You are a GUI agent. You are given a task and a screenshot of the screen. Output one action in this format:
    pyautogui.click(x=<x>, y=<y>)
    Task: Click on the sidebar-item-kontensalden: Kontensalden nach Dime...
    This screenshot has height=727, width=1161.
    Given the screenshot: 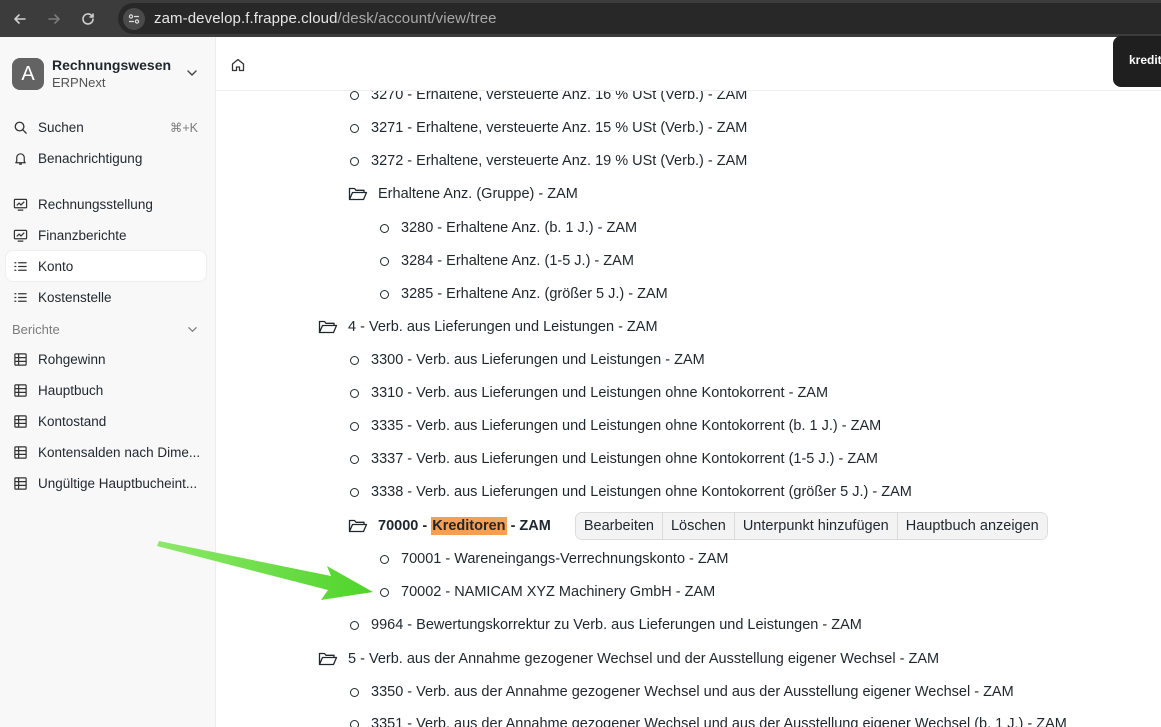 What is the action you would take?
    pyautogui.click(x=106, y=452)
    